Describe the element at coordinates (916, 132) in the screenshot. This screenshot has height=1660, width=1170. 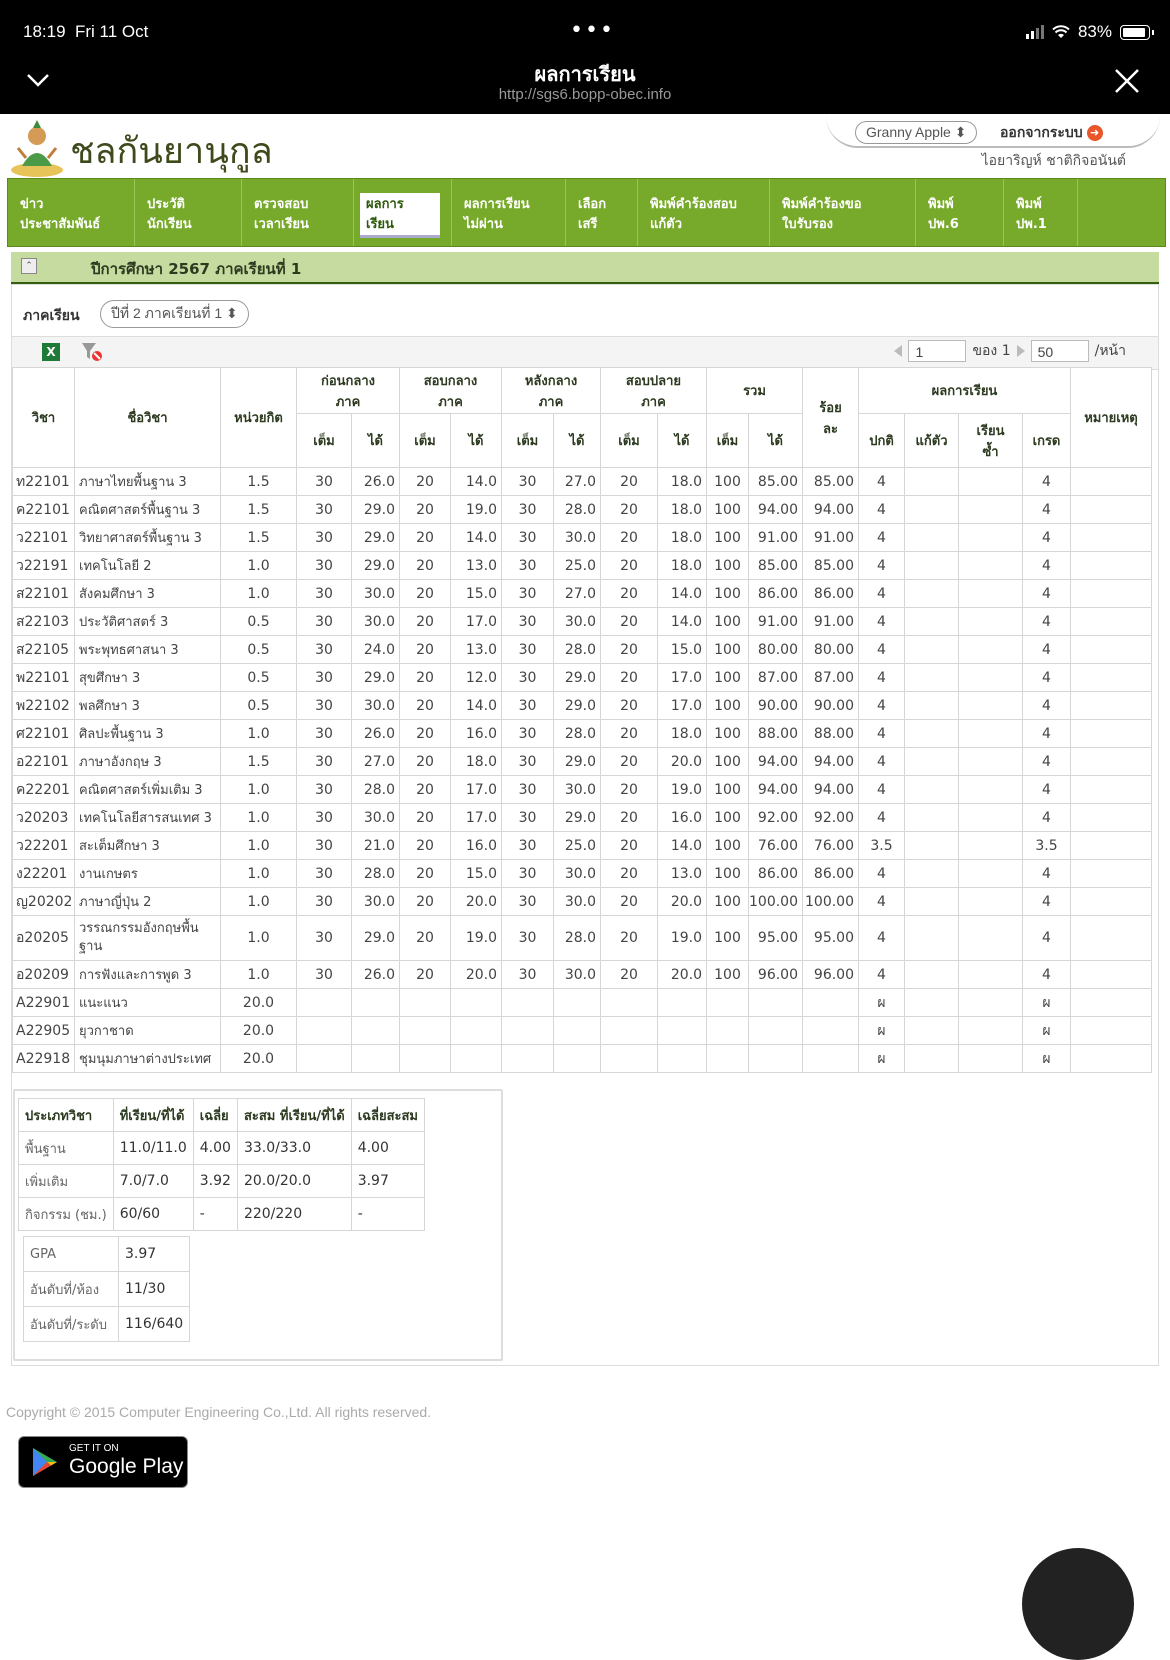
I see `user-select: Granny Apple ⬍` at that location.